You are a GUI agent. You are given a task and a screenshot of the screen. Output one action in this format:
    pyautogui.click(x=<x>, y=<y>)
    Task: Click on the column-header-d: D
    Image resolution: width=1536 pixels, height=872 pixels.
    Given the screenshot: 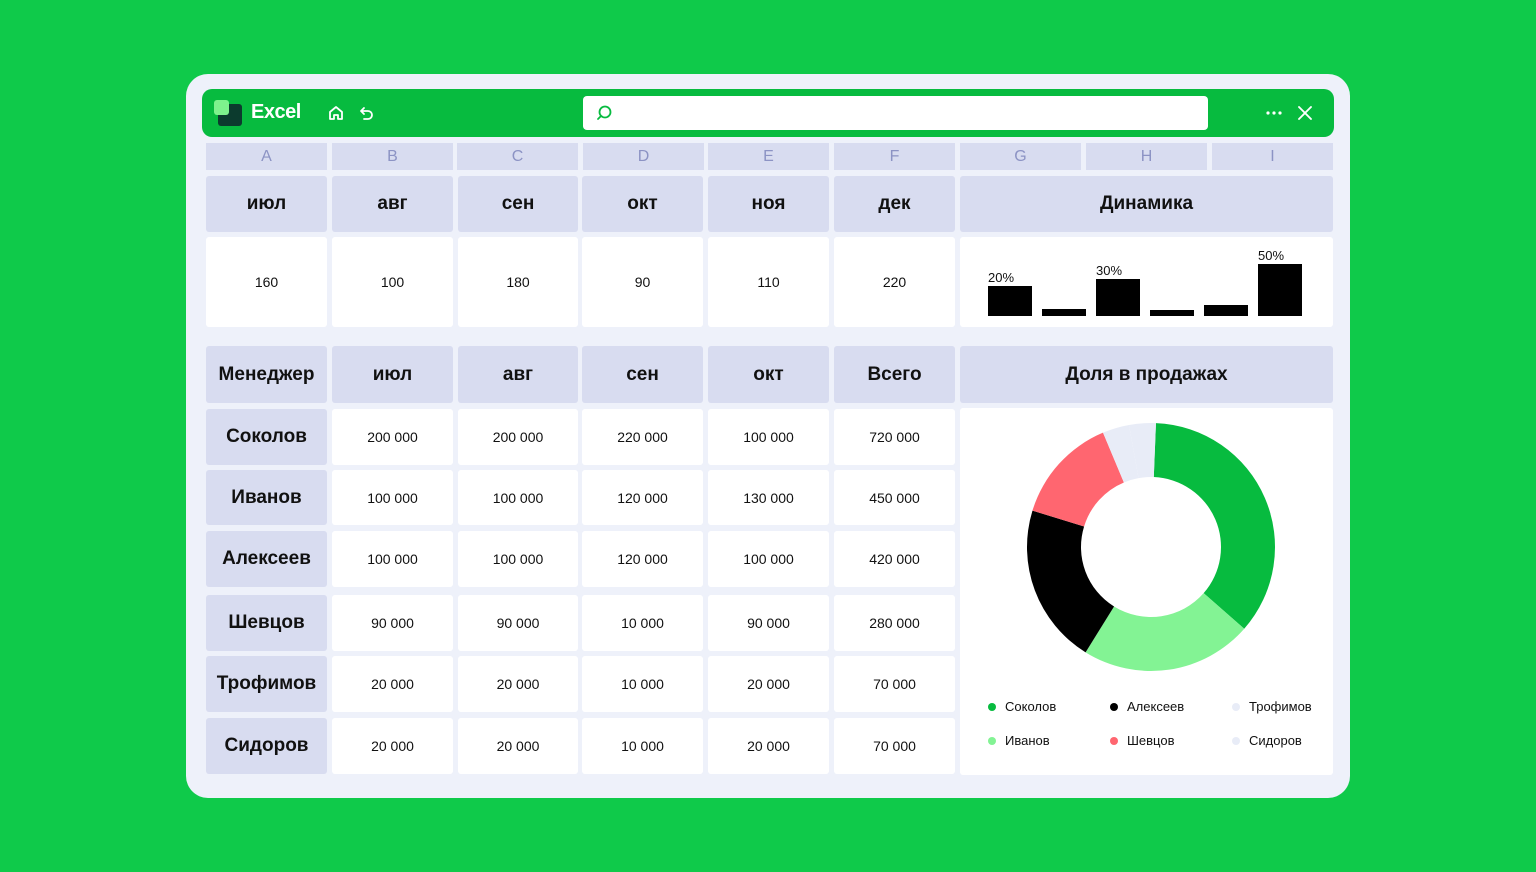 What is the action you would take?
    pyautogui.click(x=643, y=156)
    